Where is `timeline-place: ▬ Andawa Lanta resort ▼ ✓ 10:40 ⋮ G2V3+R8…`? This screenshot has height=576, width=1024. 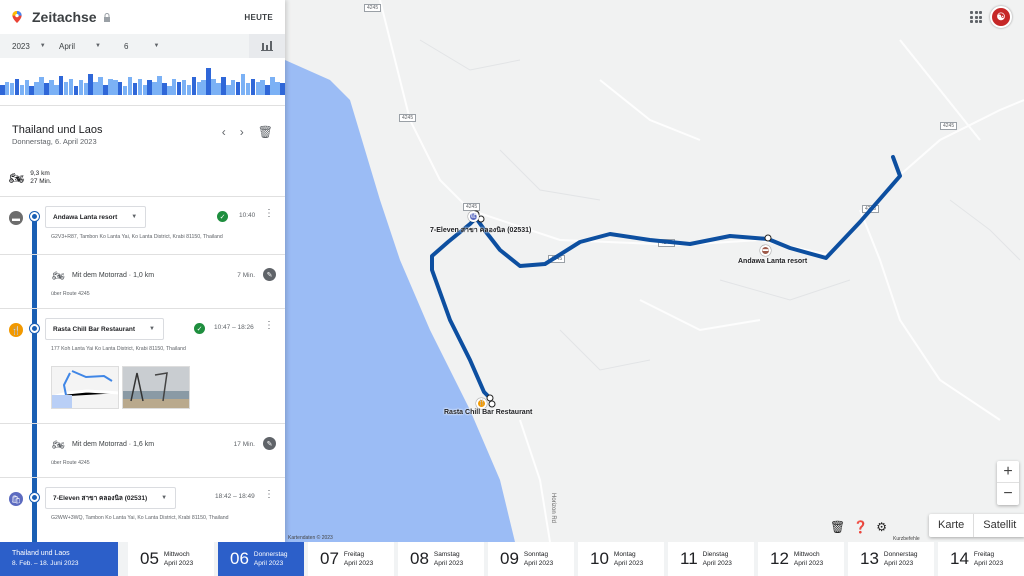
timeline-place: ▬ Andawa Lanta resort ▼ ✓ 10:40 ⋮ G2V3+R8… is located at coordinates (142, 225).